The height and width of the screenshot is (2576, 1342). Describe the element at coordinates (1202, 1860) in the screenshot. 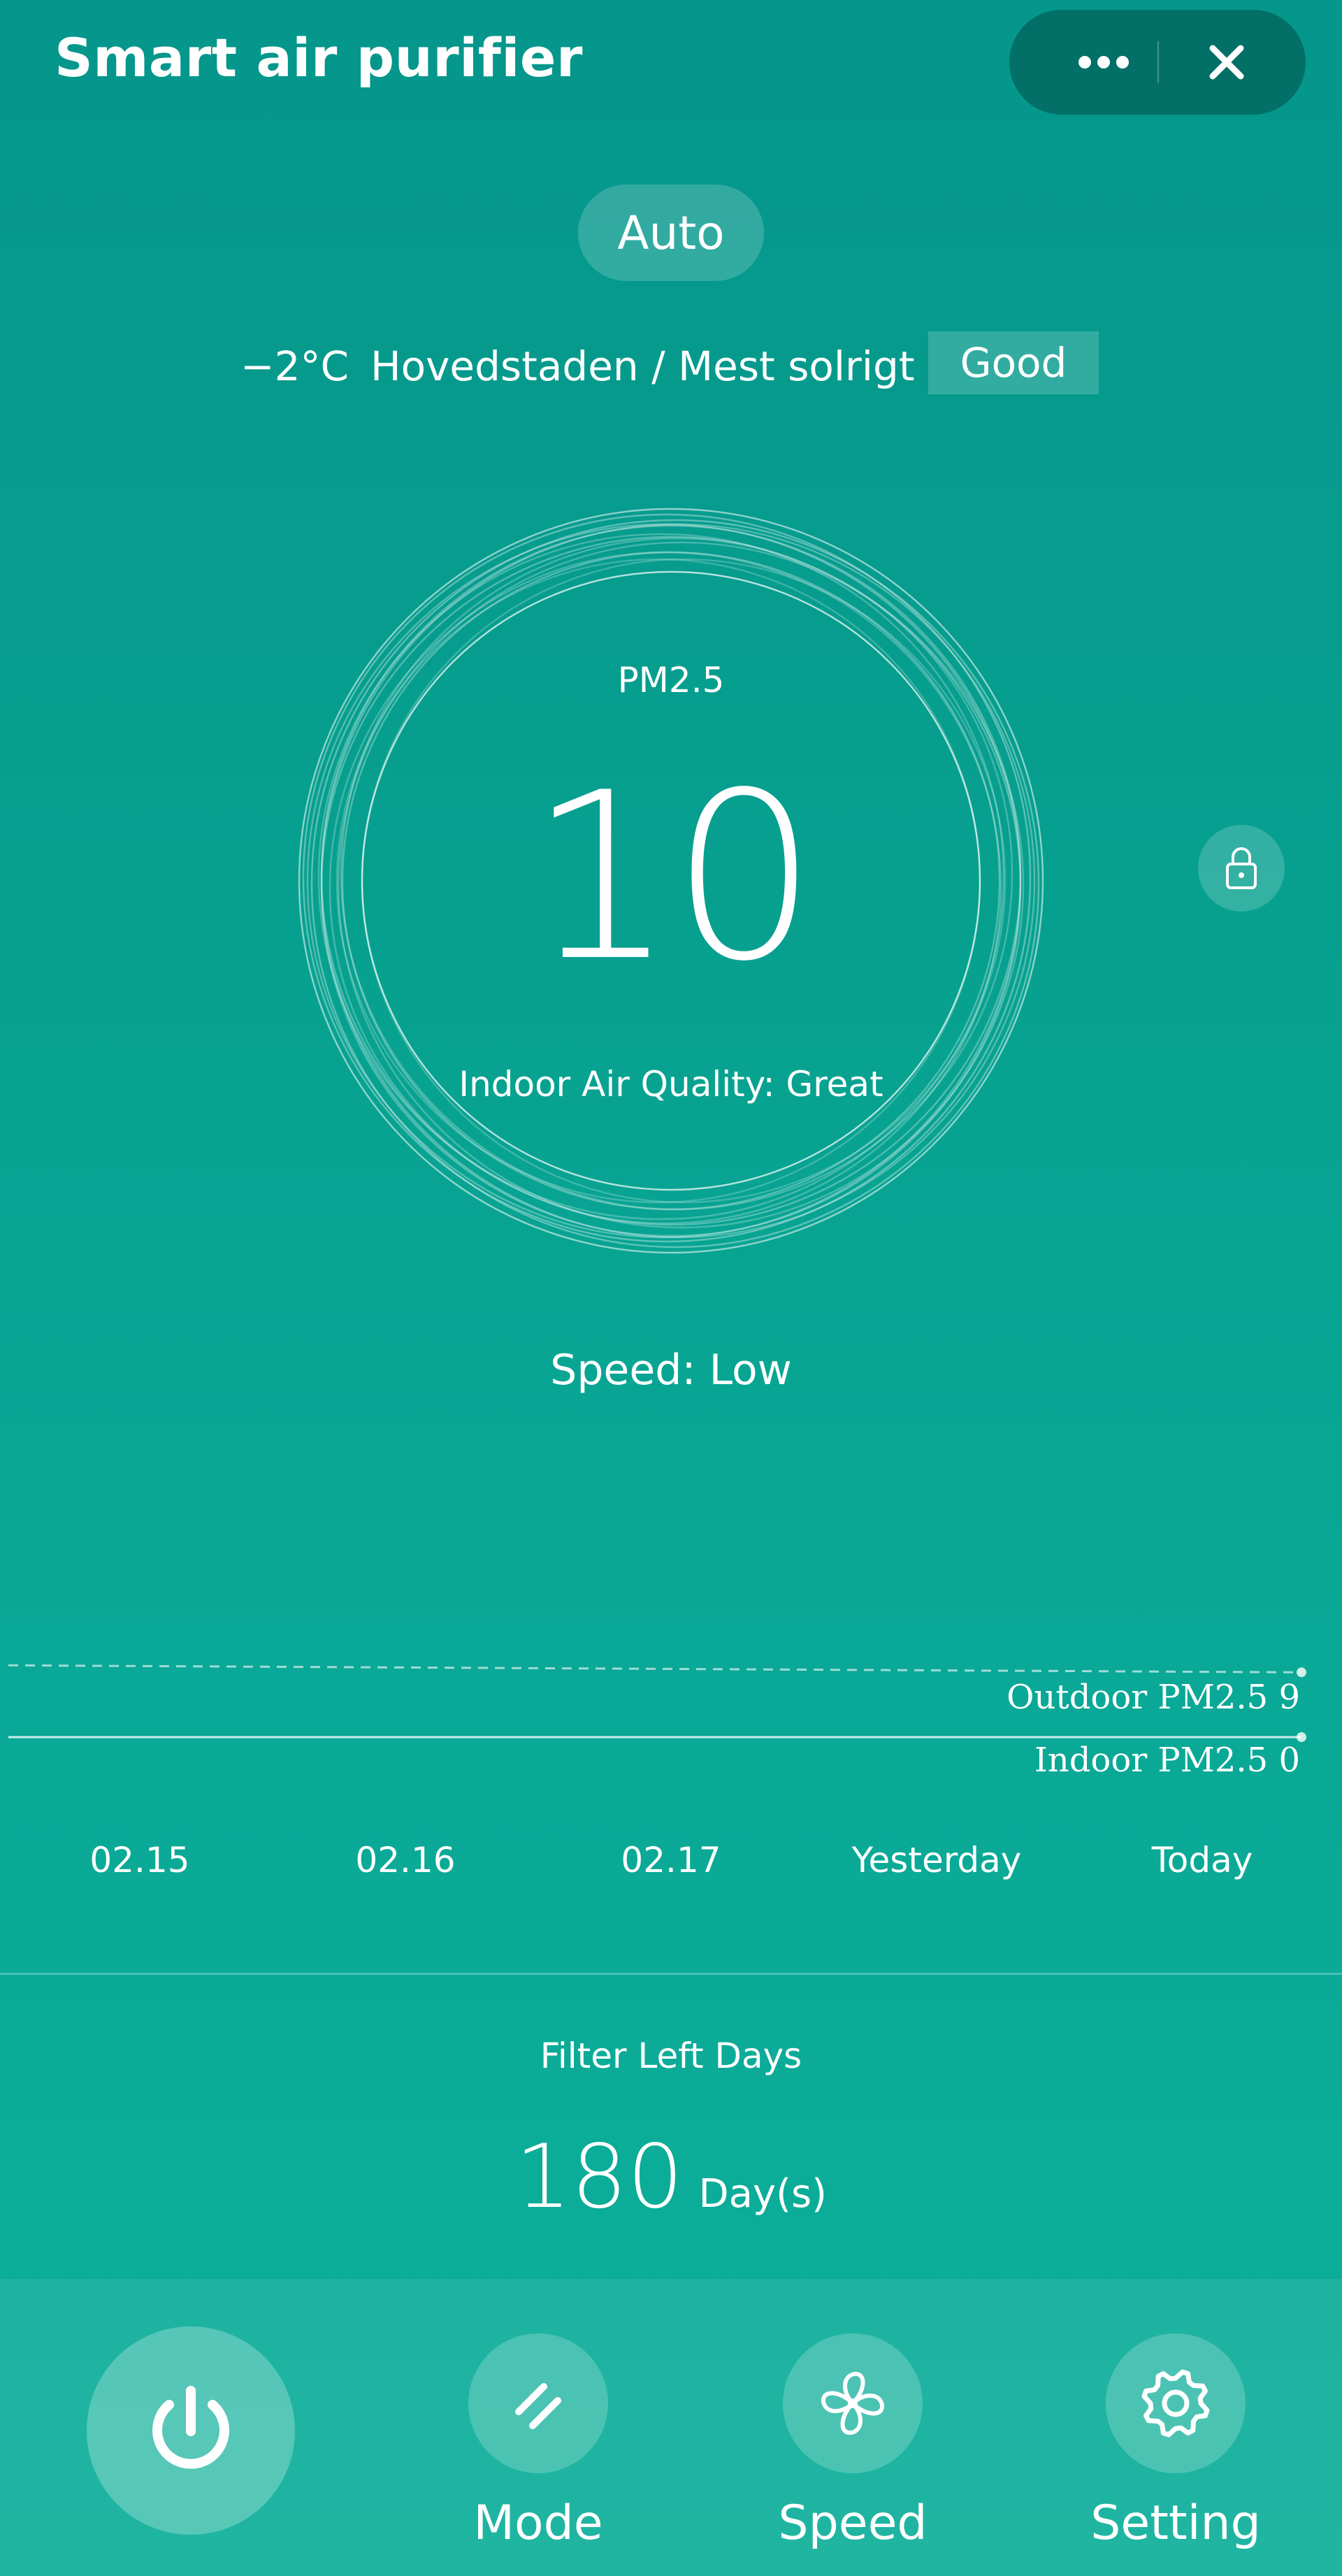

I see `x-tick-label: Today` at that location.